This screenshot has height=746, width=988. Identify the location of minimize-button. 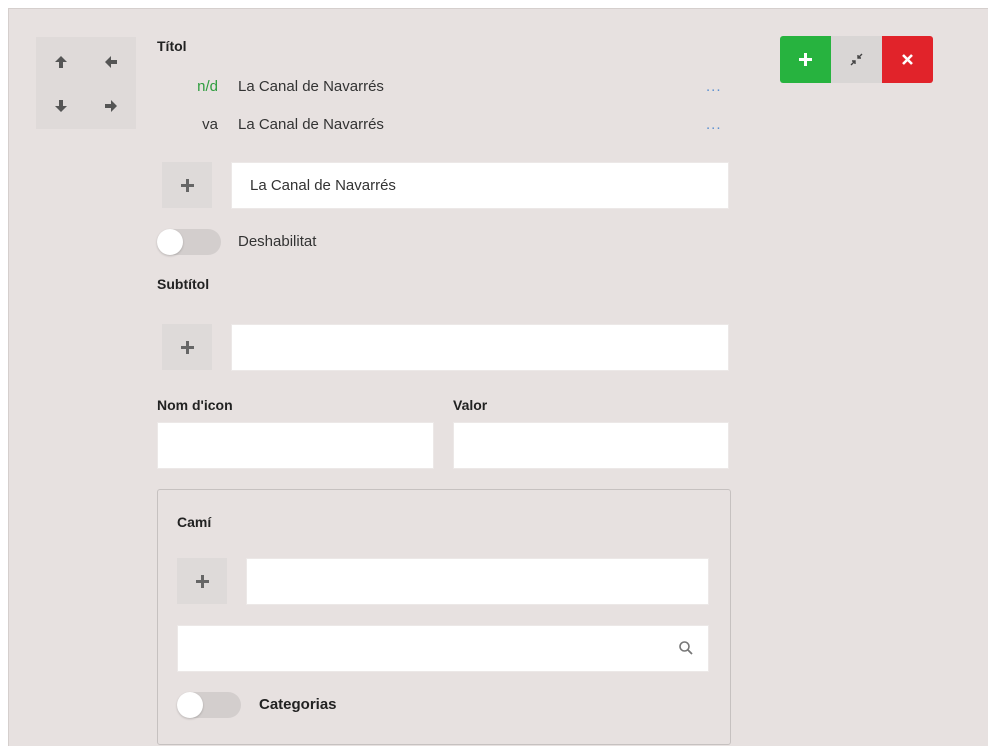
(856, 59).